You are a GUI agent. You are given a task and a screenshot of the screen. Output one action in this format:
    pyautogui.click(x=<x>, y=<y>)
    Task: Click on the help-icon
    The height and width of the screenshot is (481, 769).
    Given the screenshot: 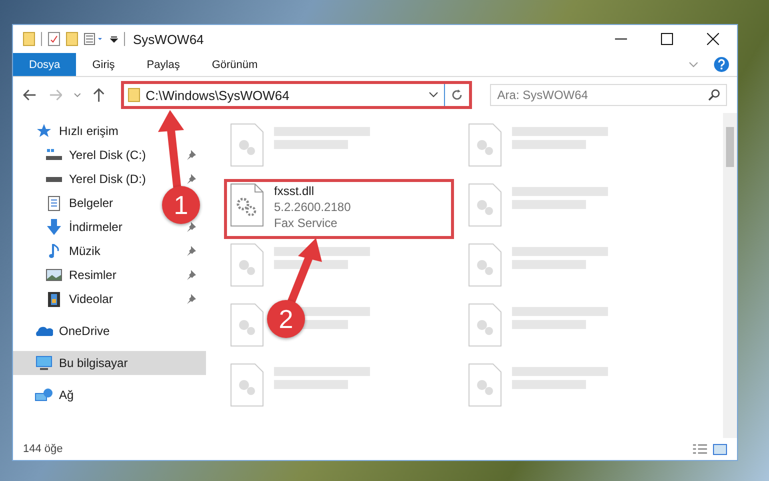 What is the action you would take?
    pyautogui.click(x=721, y=64)
    